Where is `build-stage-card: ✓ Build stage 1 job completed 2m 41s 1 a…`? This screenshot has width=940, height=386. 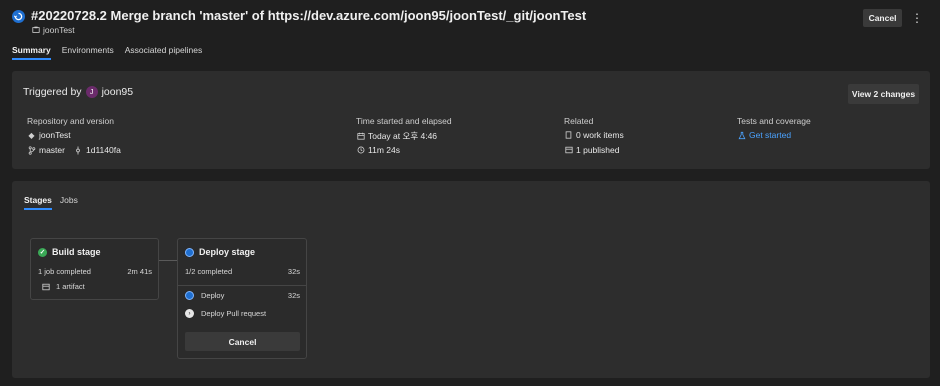 build-stage-card: ✓ Build stage 1 job completed 2m 41s 1 a… is located at coordinates (94, 269).